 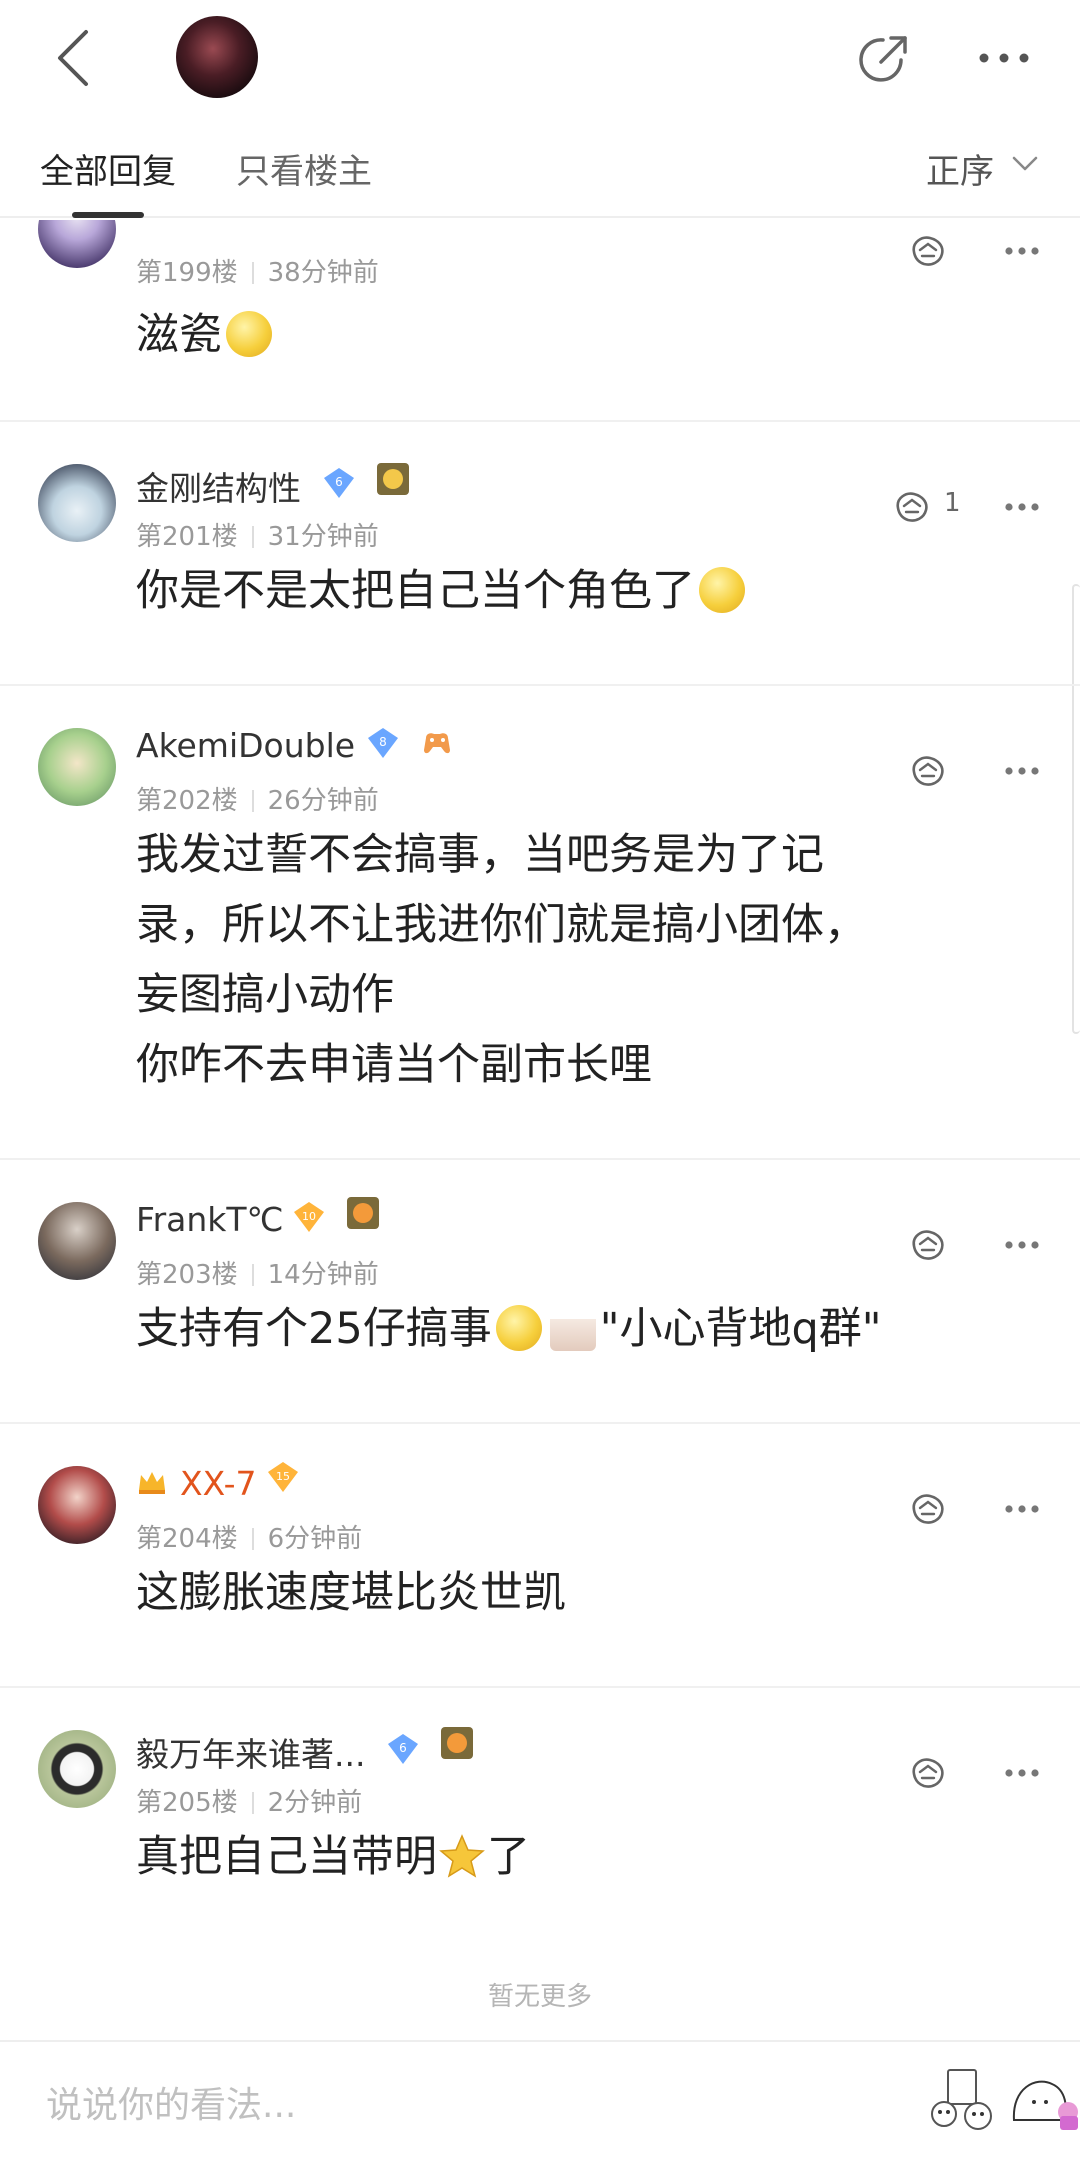 I want to click on floor-number: 第204楼, so click(x=187, y=1539).